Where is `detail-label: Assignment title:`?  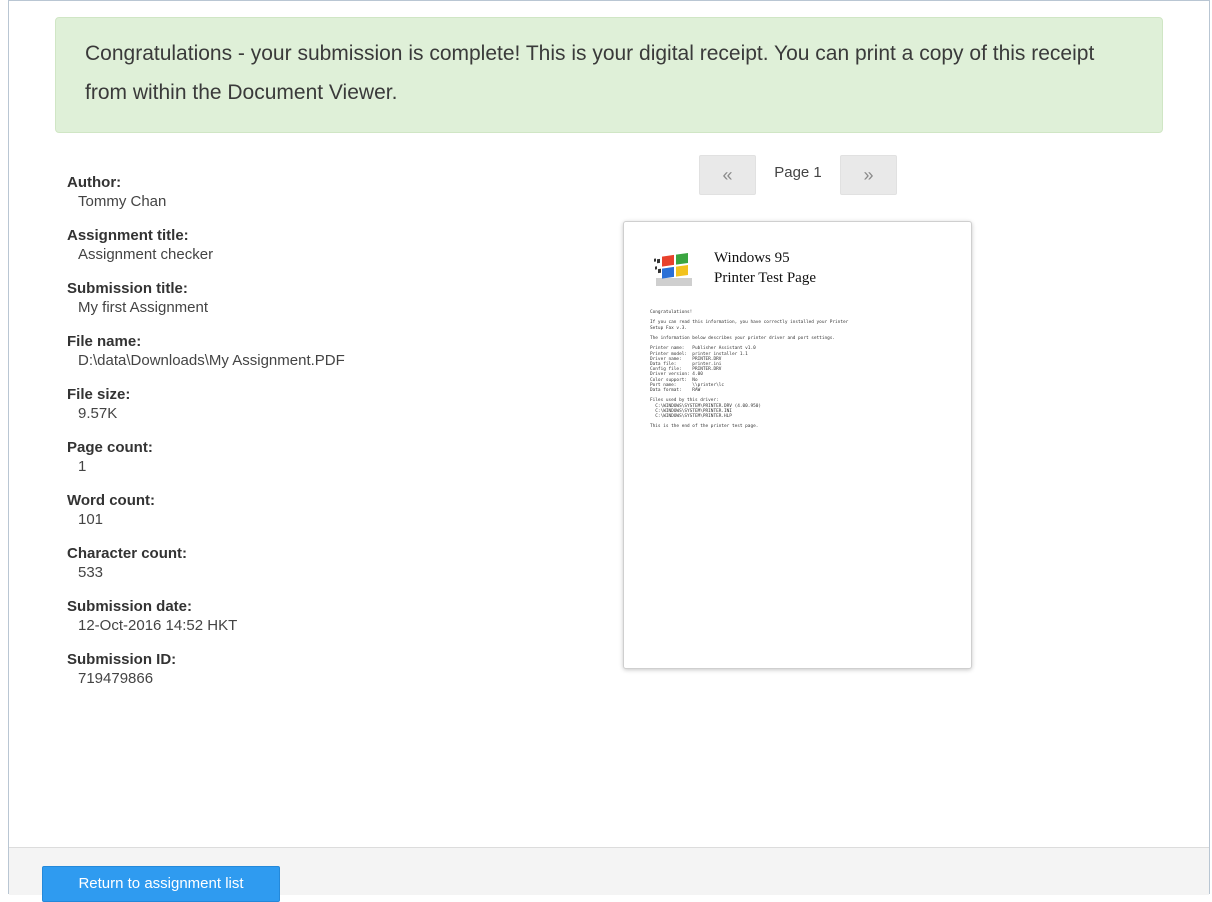
detail-label: Assignment title: is located at coordinates (128, 235).